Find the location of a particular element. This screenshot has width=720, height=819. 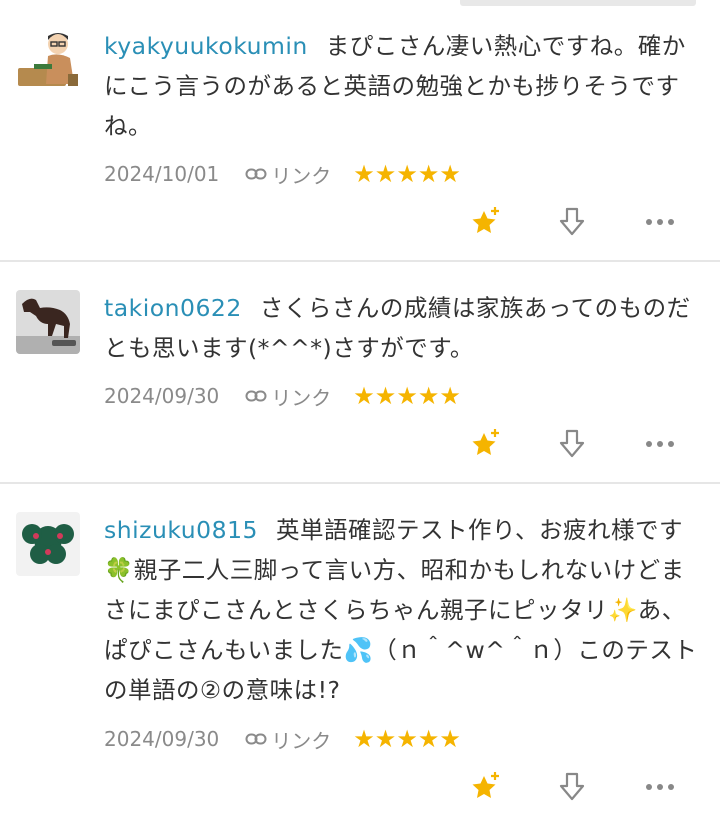

horse-statue-photo is located at coordinates (48, 322).